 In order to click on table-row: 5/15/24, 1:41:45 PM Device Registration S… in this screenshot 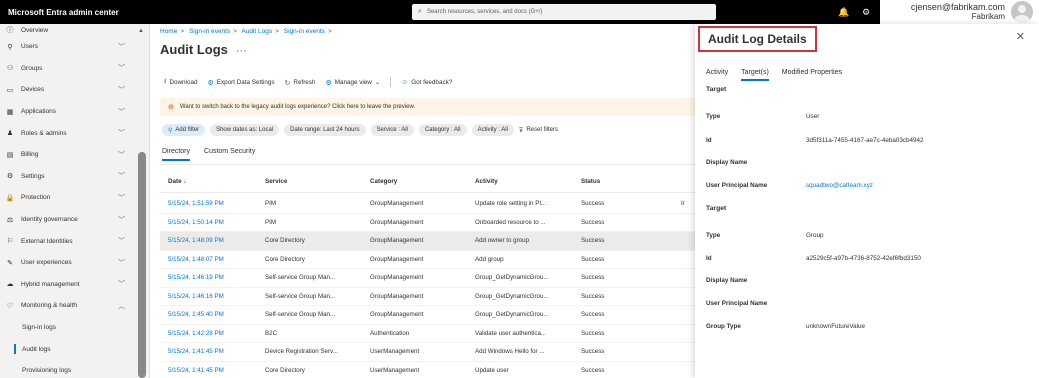, I will do `click(427, 352)`.